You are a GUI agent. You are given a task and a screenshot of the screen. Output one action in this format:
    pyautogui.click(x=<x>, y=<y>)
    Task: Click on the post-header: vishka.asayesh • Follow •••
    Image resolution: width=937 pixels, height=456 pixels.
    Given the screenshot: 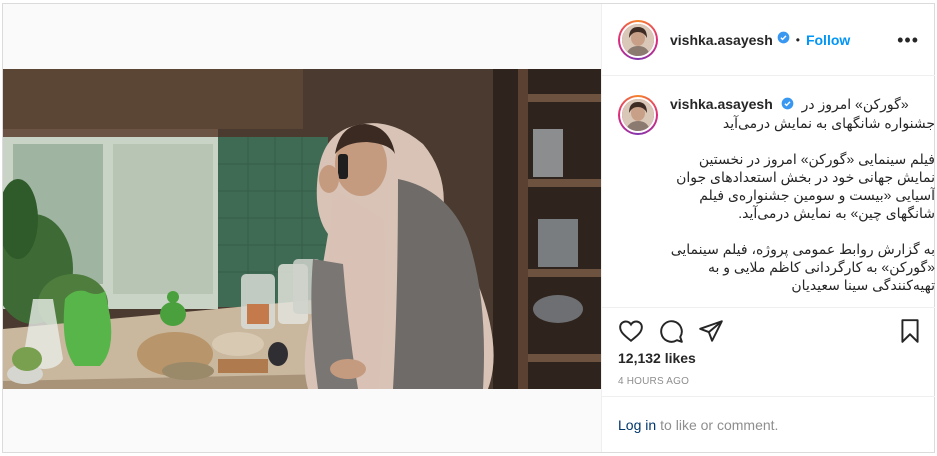 What is the action you would take?
    pyautogui.click(x=768, y=40)
    